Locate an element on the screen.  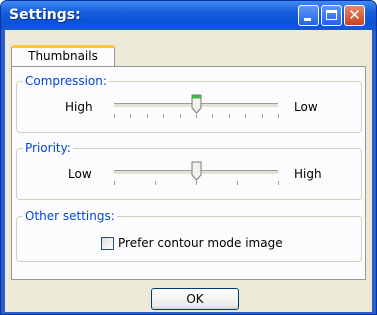
priority-high-label: High is located at coordinates (308, 174).